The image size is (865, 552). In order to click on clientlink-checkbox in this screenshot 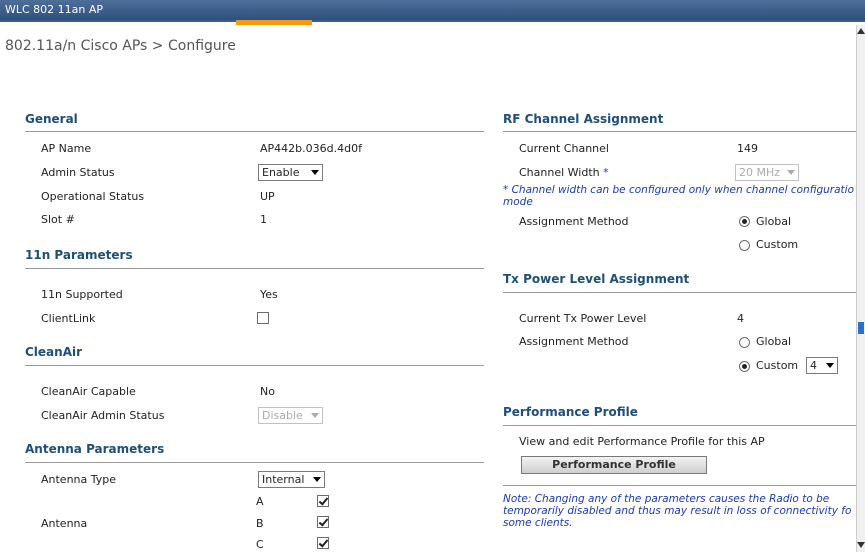, I will do `click(263, 318)`.